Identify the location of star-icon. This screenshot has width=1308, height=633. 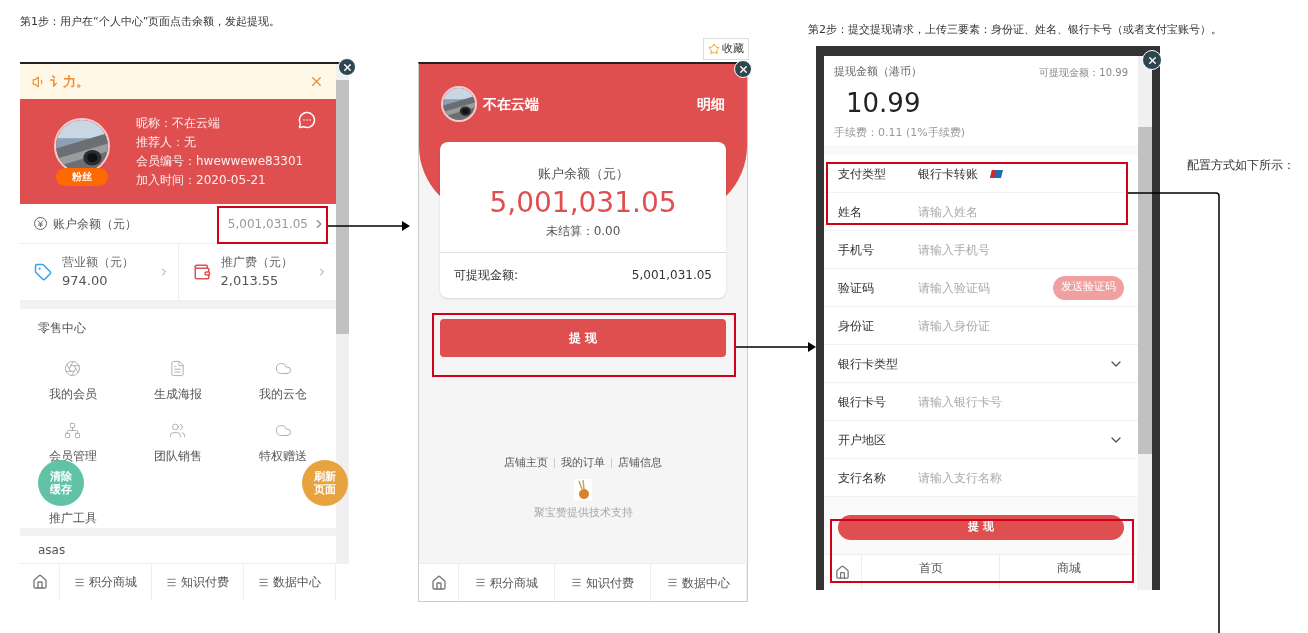
(714, 49).